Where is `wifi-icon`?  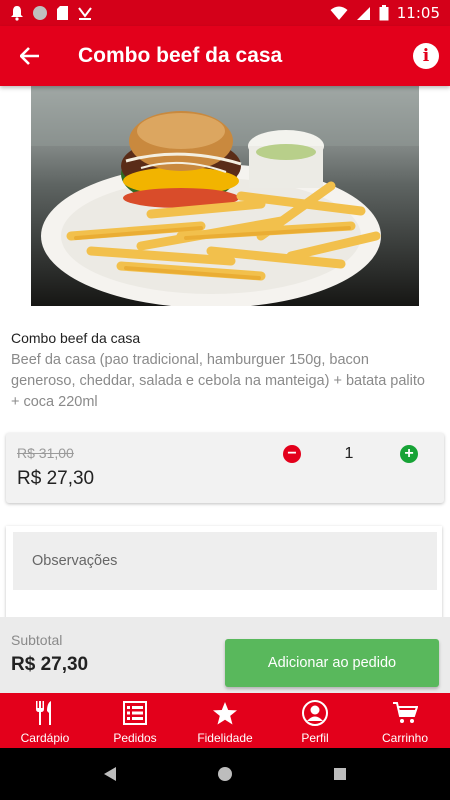 wifi-icon is located at coordinates (339, 13).